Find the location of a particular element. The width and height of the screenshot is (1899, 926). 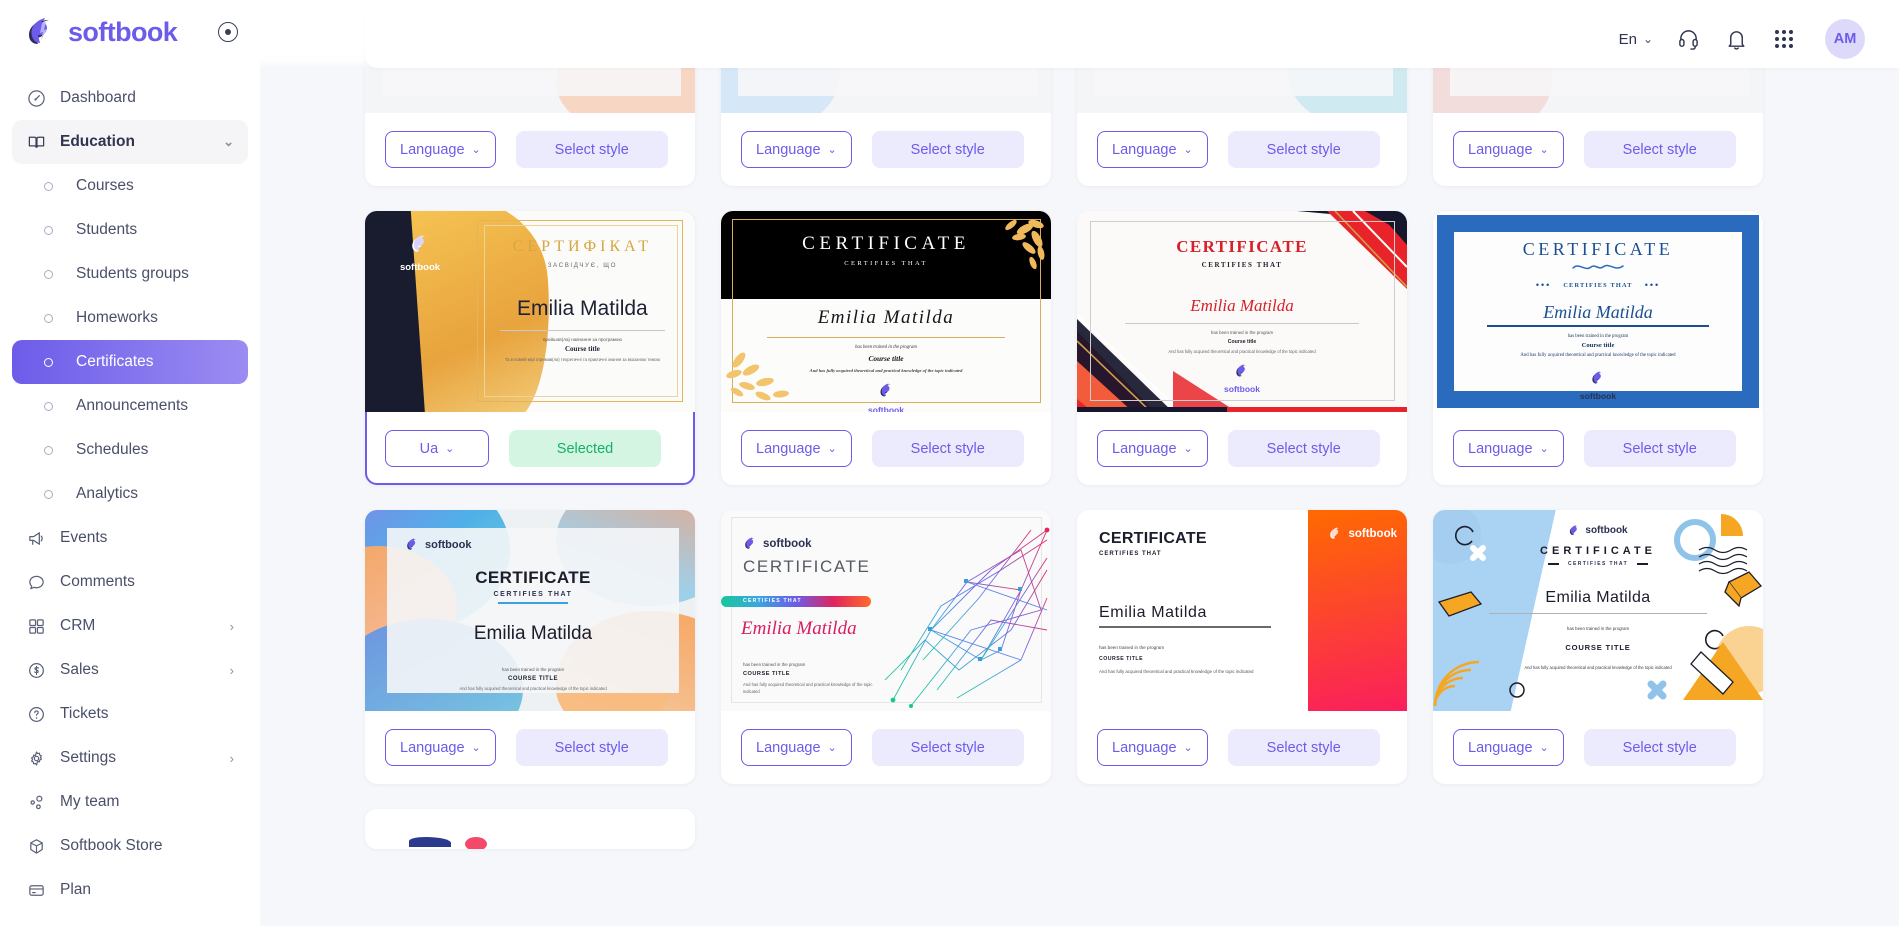

certificate-preview is located at coordinates (530, 829).